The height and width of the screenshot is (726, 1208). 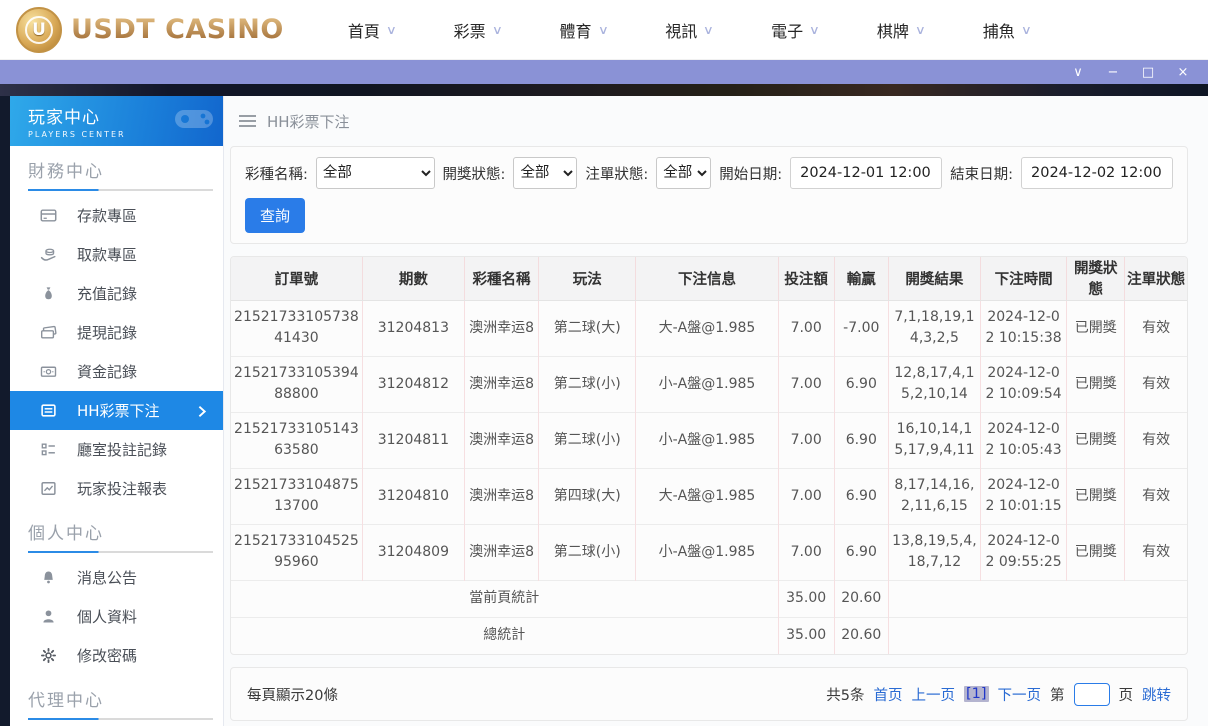 What do you see at coordinates (1156, 694) in the screenshot?
I see `jump-action-link: 跳转` at bounding box center [1156, 694].